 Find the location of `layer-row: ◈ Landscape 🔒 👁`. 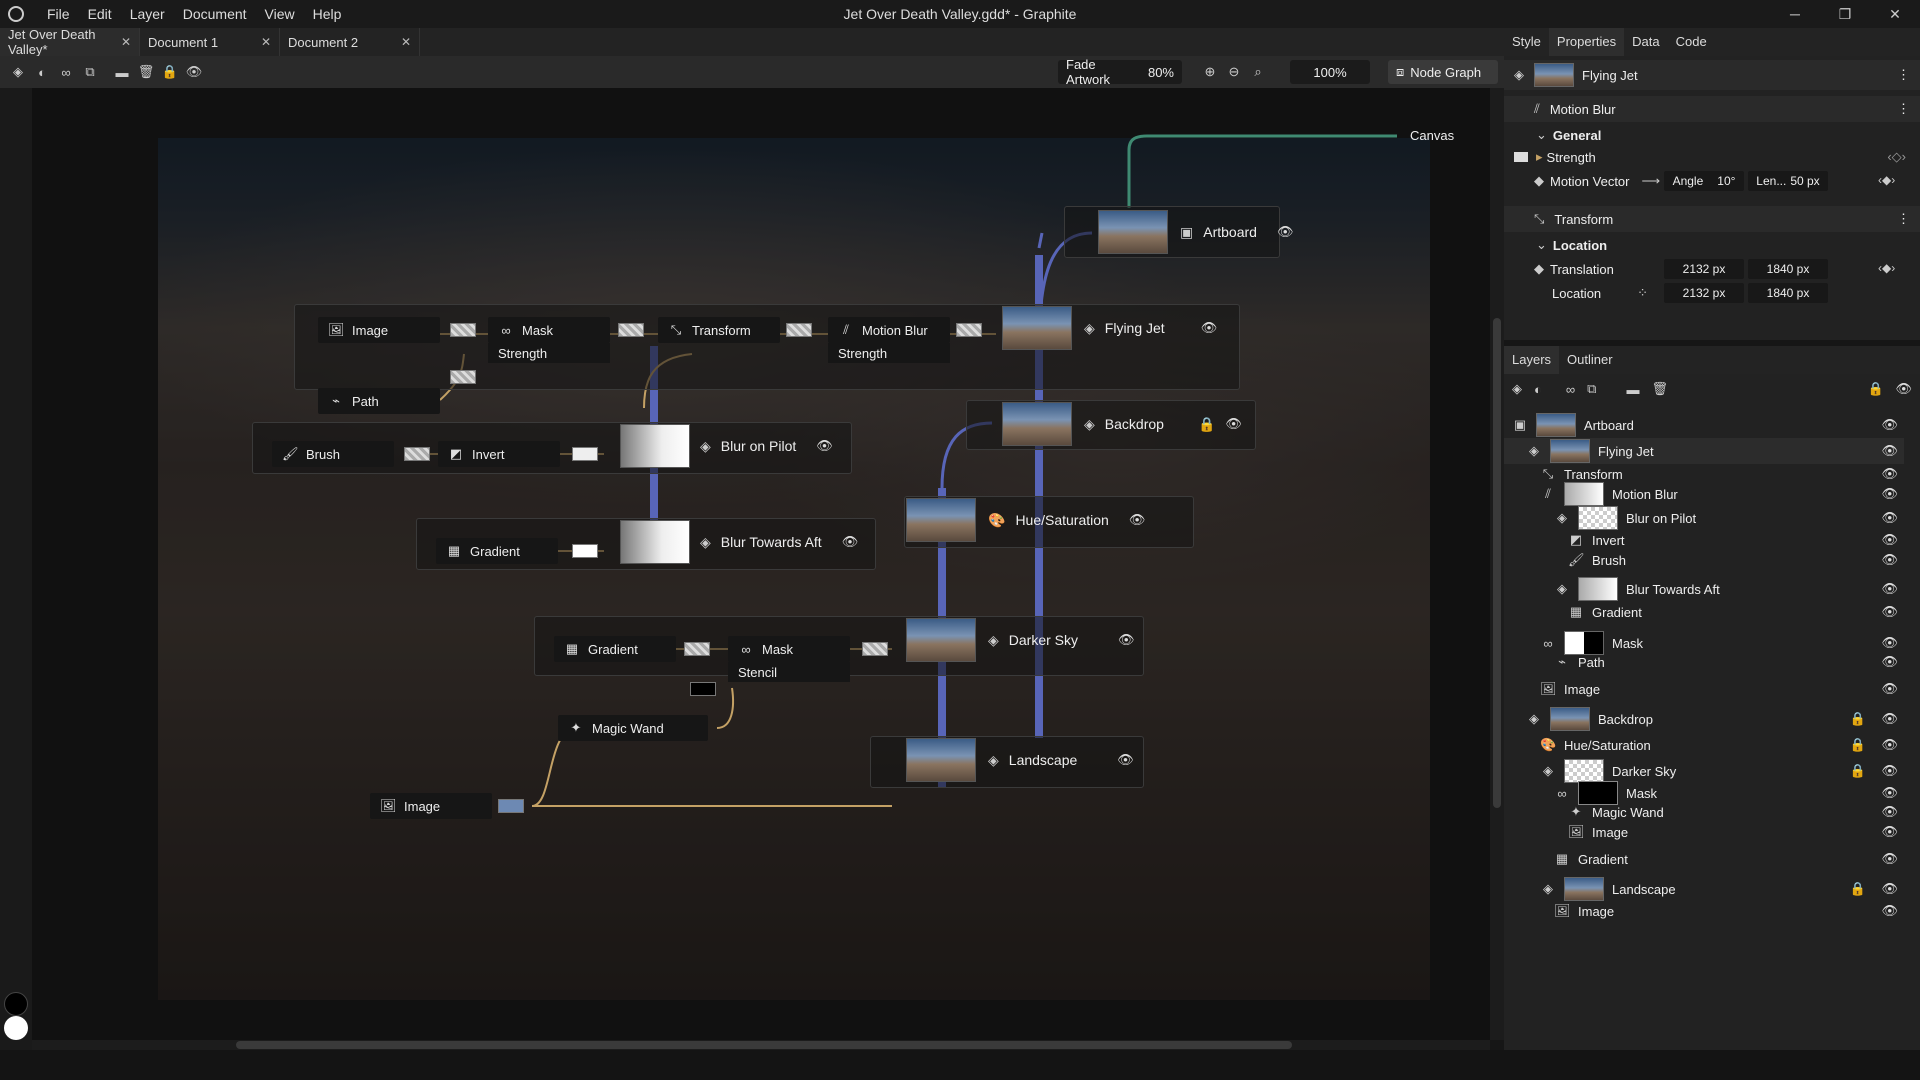

layer-row: ◈ Landscape 🔒 👁 is located at coordinates (1704, 889).